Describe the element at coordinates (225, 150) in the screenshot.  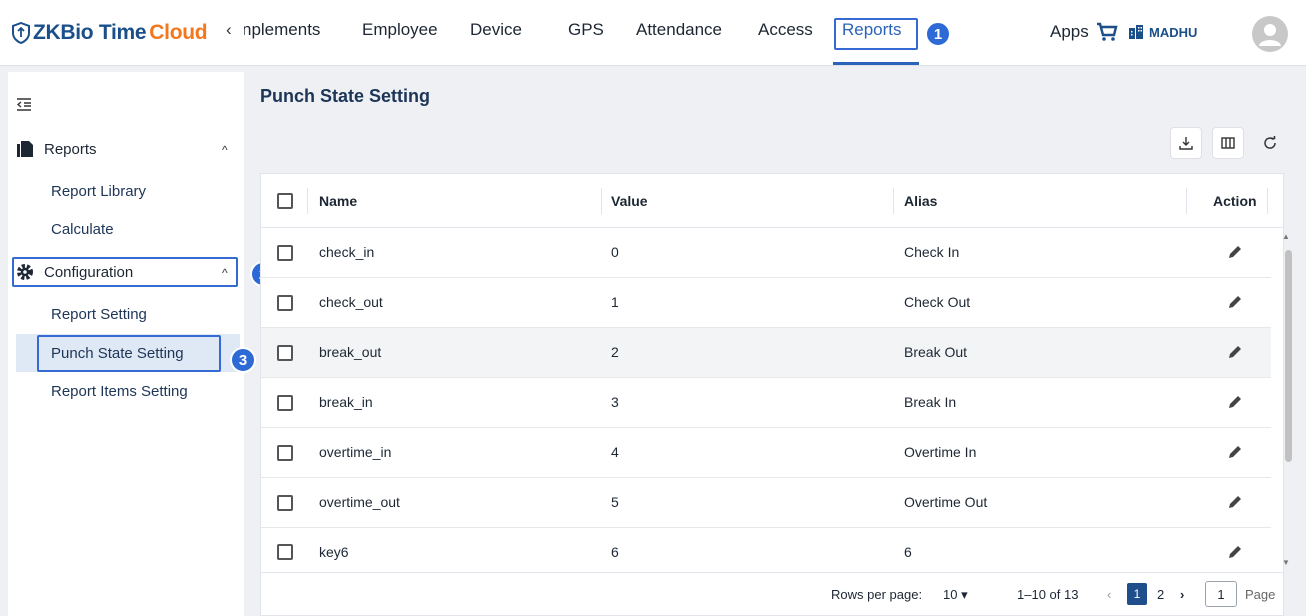
I see `chevron-up-icon: ^` at that location.